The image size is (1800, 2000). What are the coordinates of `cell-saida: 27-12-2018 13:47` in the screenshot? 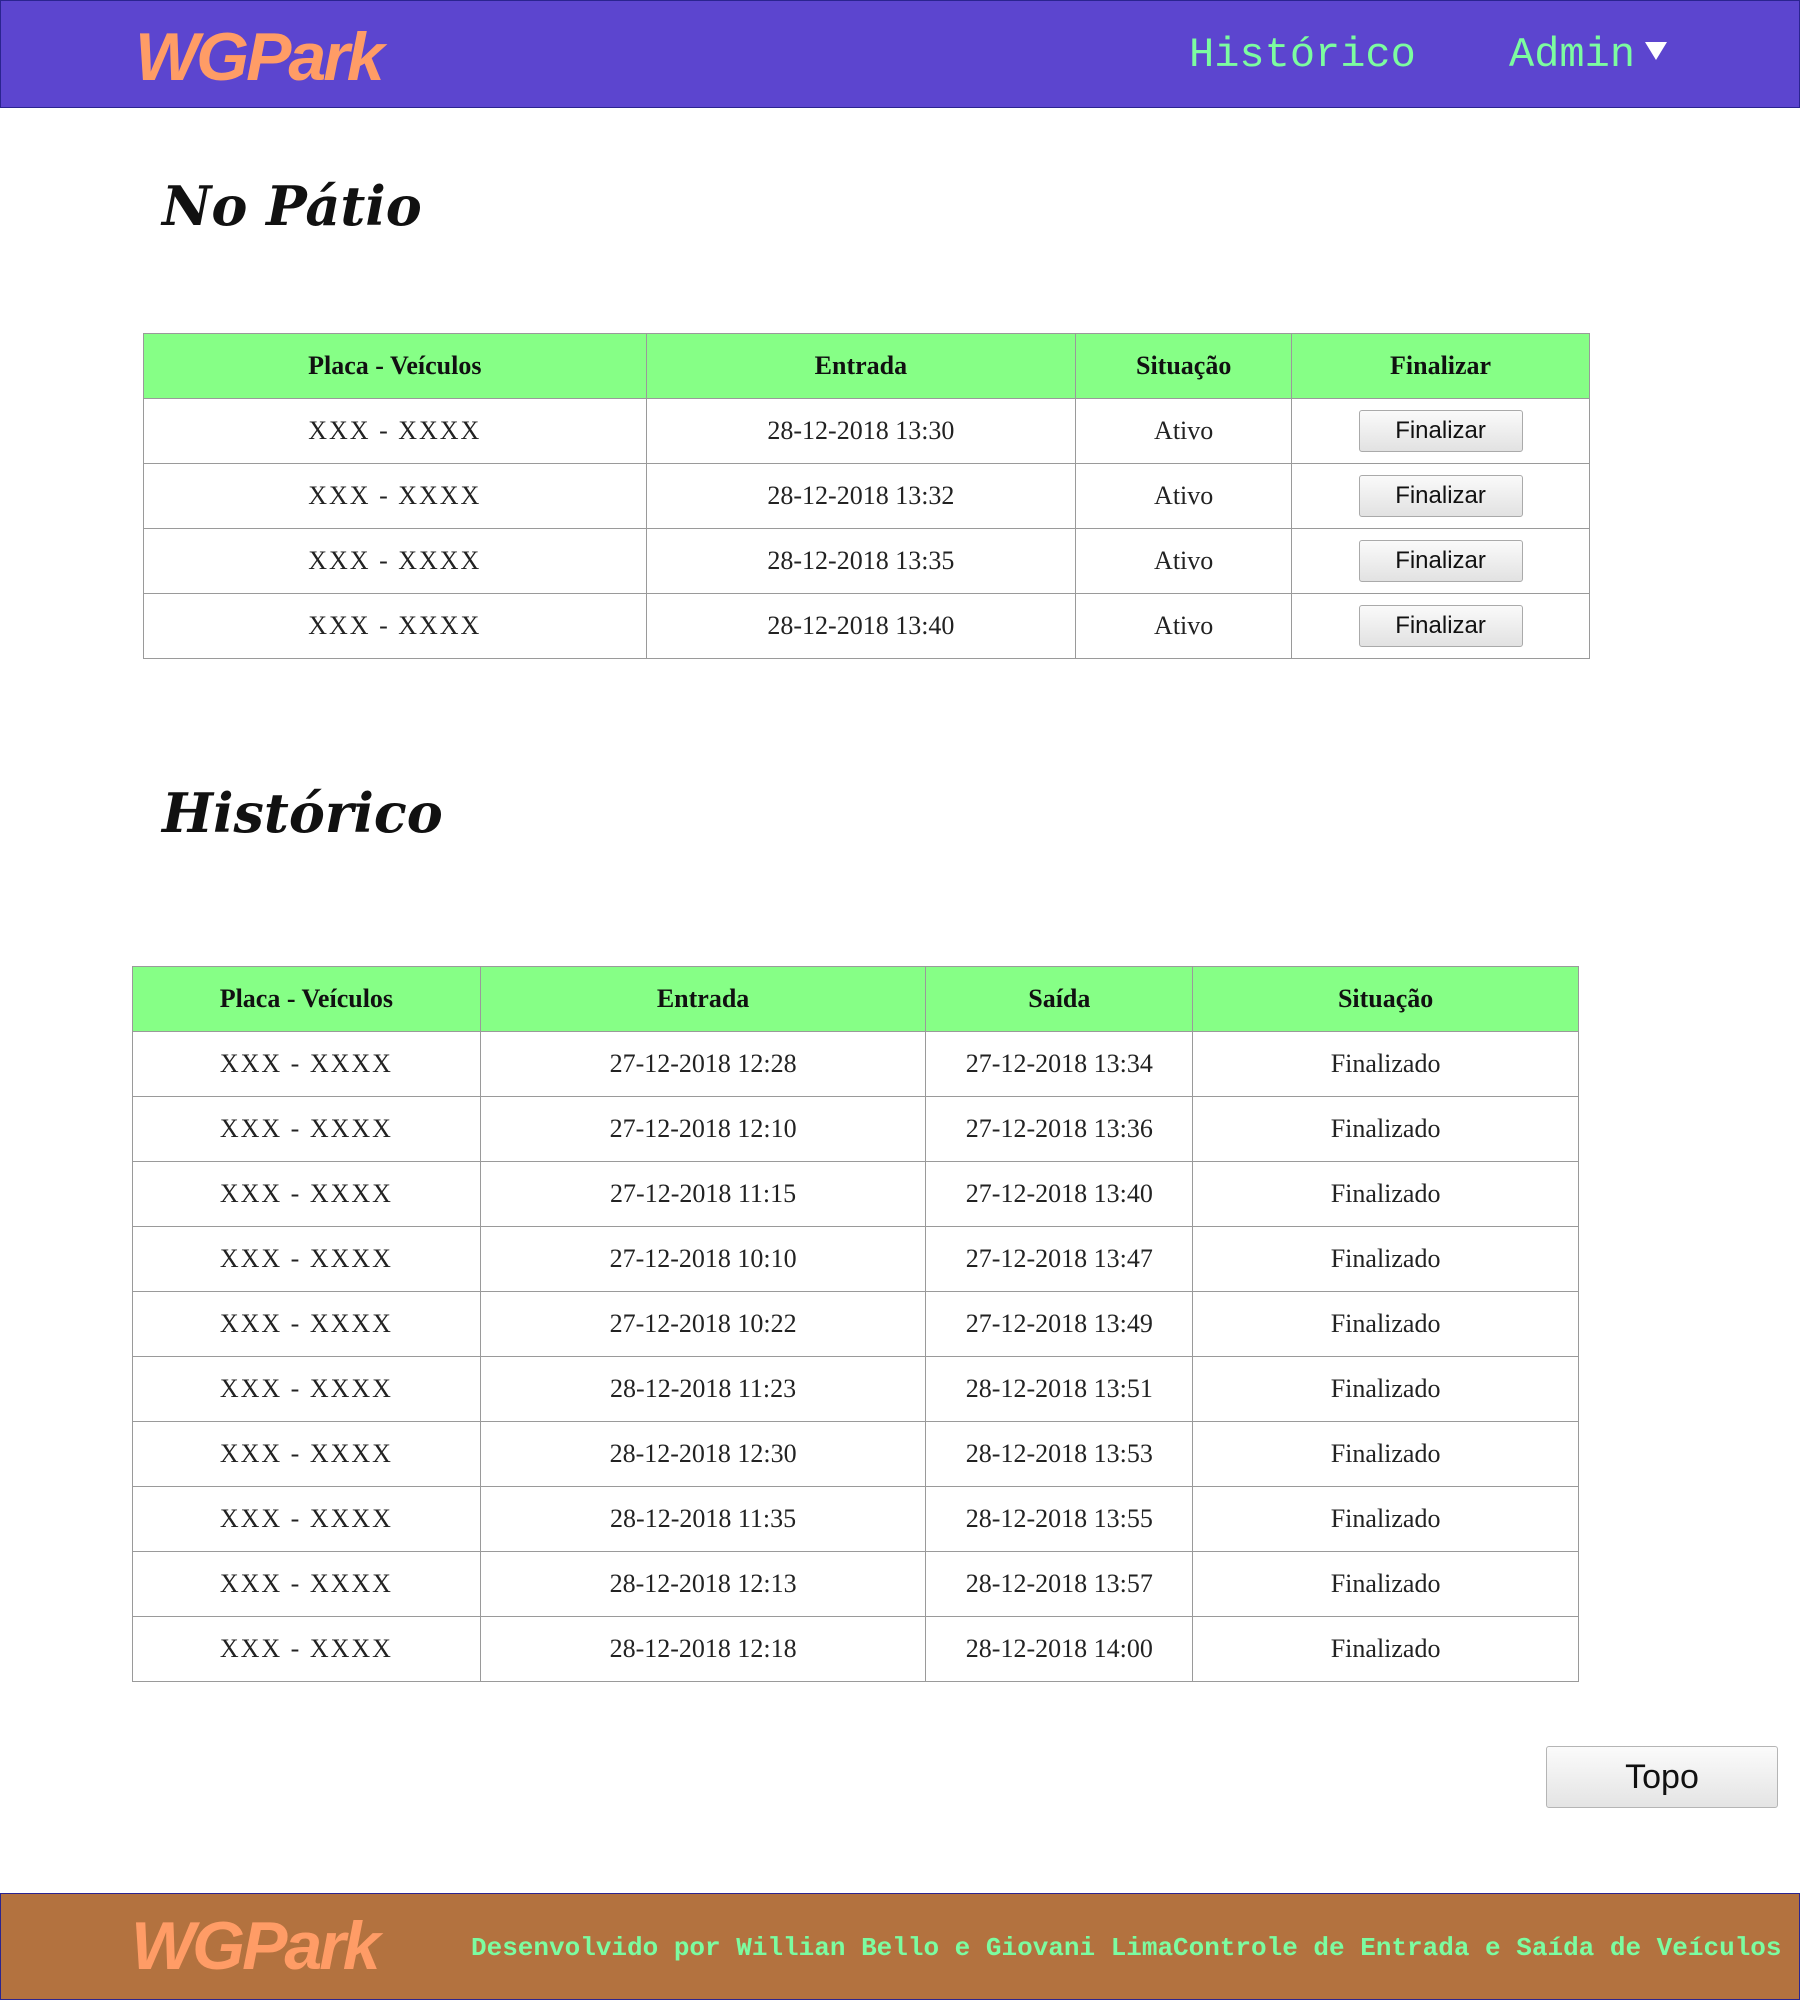 It's located at (1059, 1259).